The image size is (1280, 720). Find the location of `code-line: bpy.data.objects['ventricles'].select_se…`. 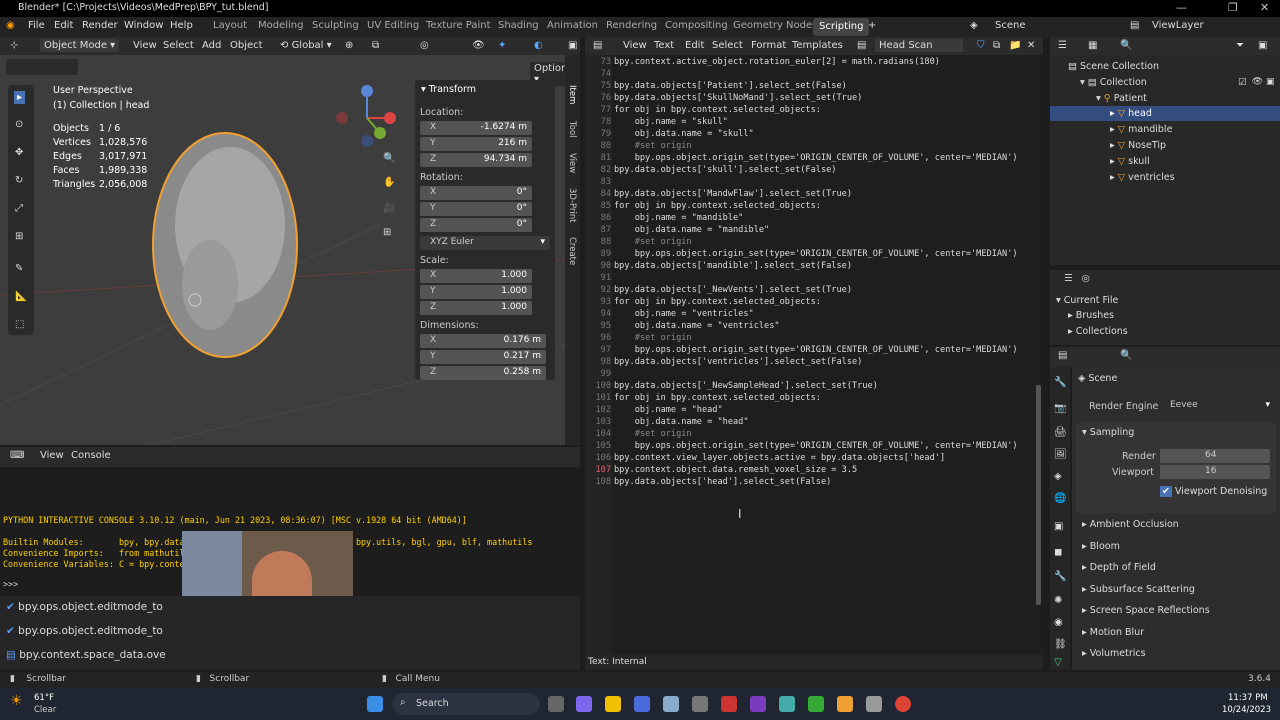

code-line: bpy.data.objects['ventricles'].select_se… is located at coordinates (738, 362).